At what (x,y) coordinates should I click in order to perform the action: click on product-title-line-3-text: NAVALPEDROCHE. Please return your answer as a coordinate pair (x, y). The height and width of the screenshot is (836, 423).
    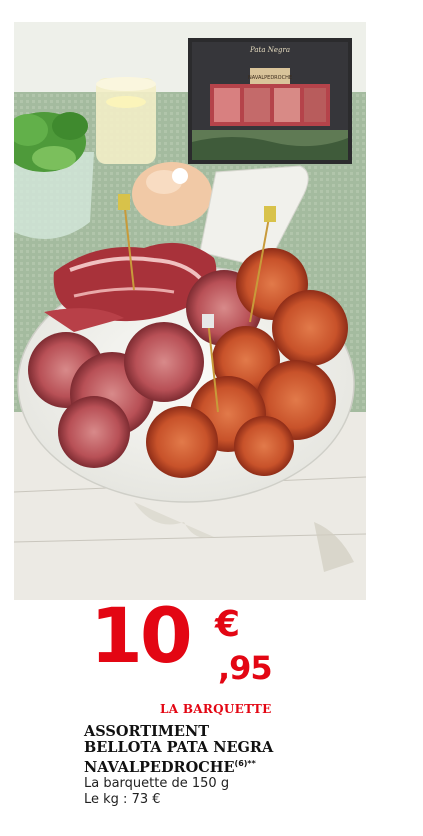
    Looking at the image, I should click on (159, 767).